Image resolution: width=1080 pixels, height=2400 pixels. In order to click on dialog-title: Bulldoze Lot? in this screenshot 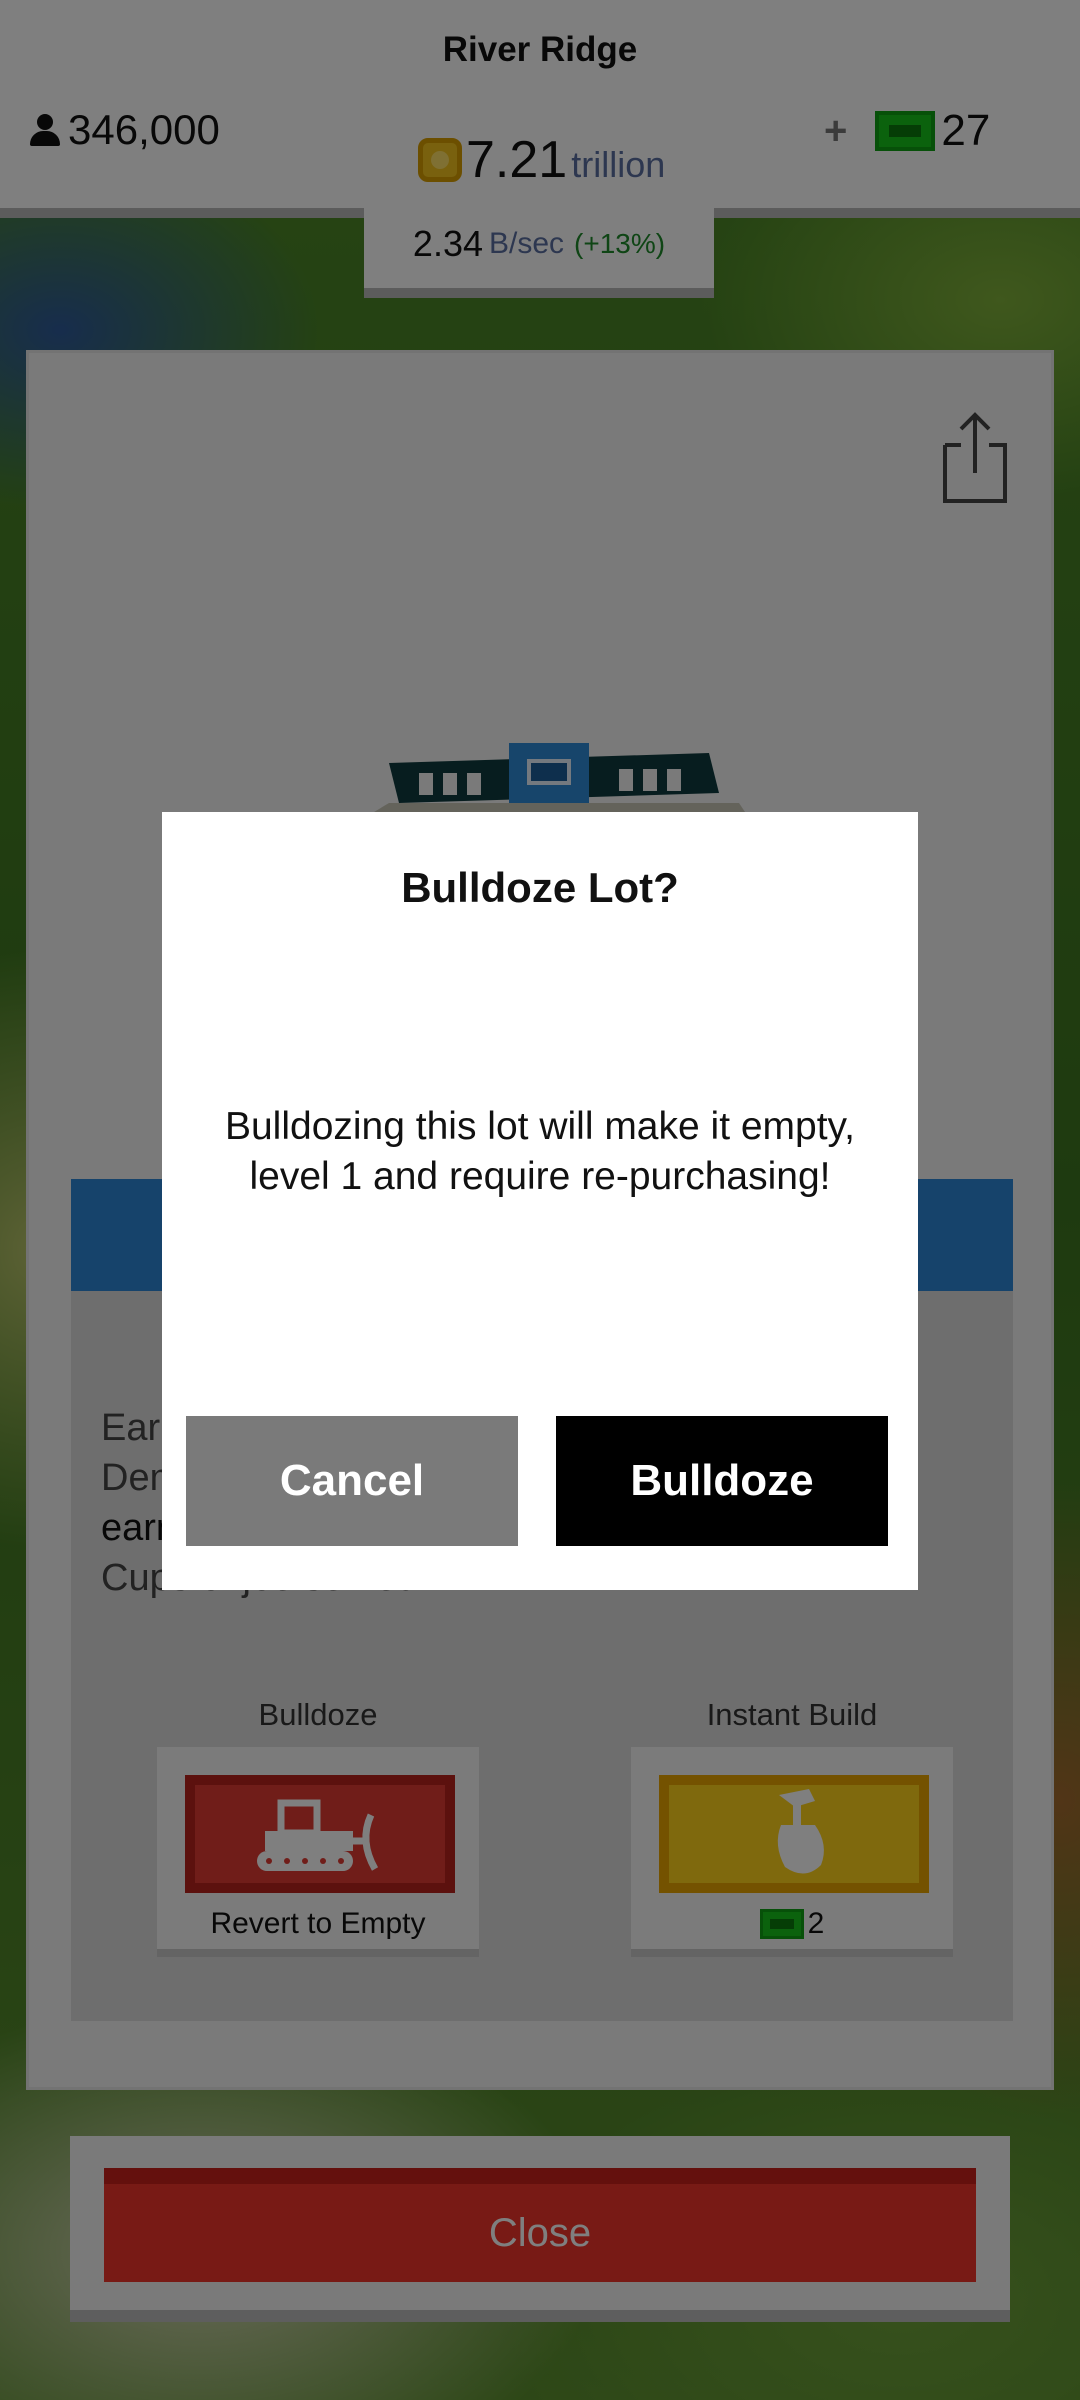, I will do `click(540, 887)`.